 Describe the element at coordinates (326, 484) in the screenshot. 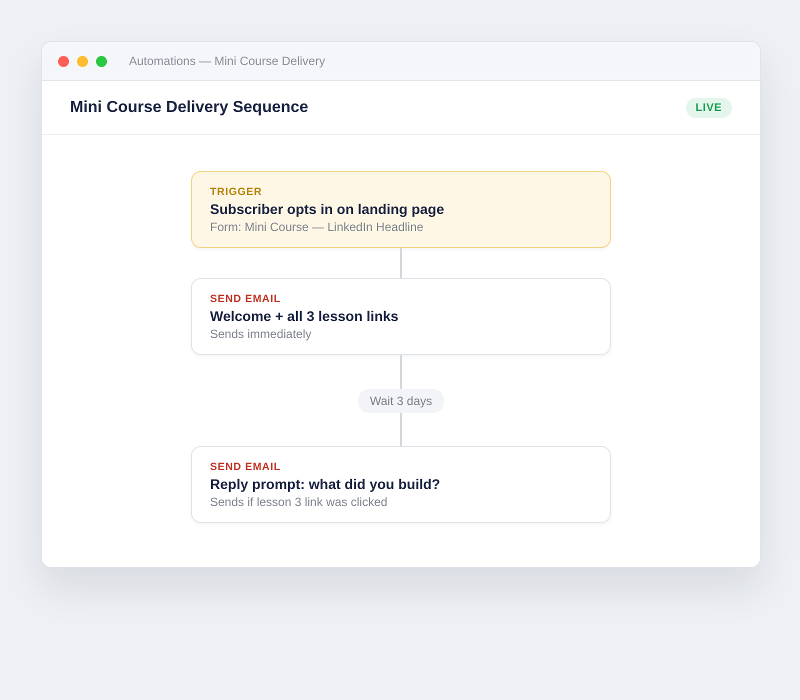

I see `step-title: Reply prompt: what did you build?` at that location.